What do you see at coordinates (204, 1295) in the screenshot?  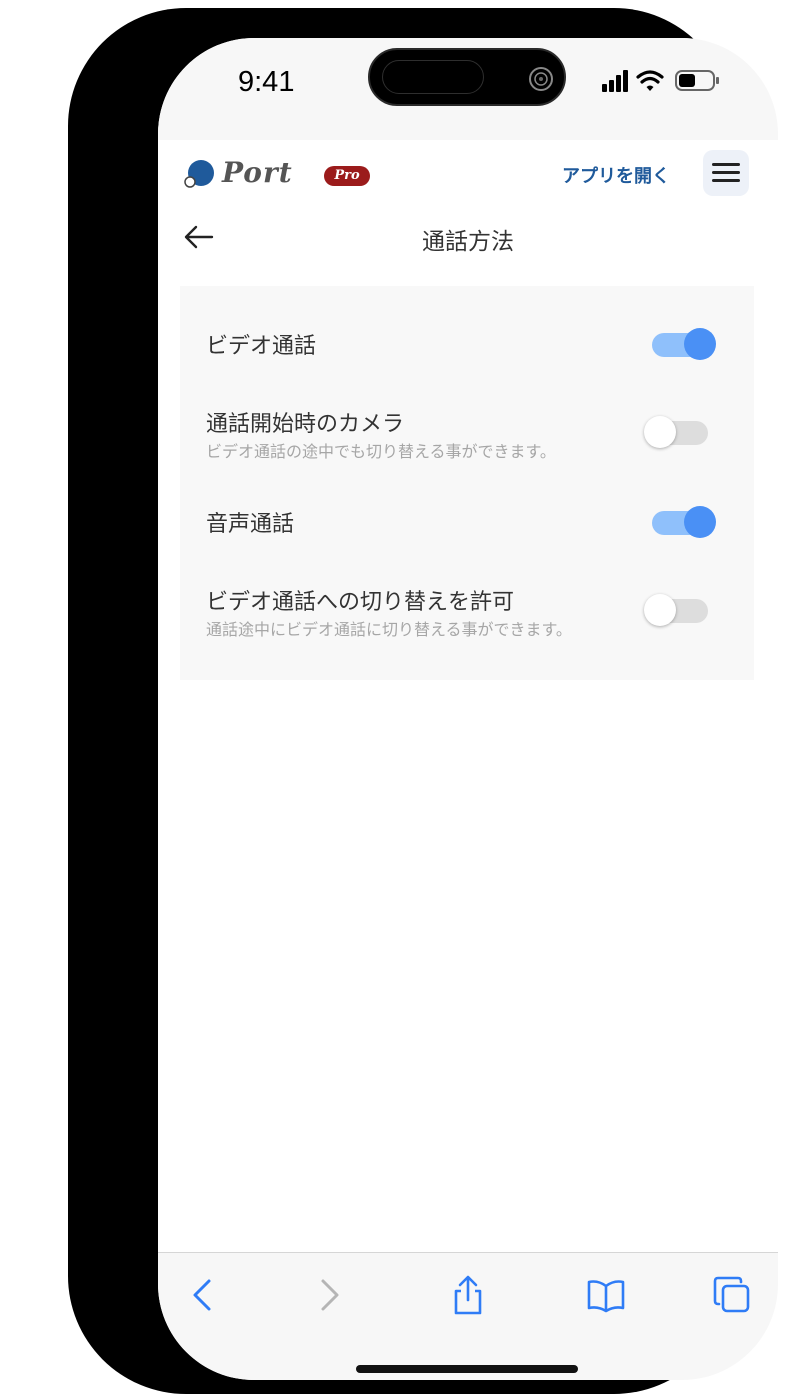 I see `back-chevron-icon` at bounding box center [204, 1295].